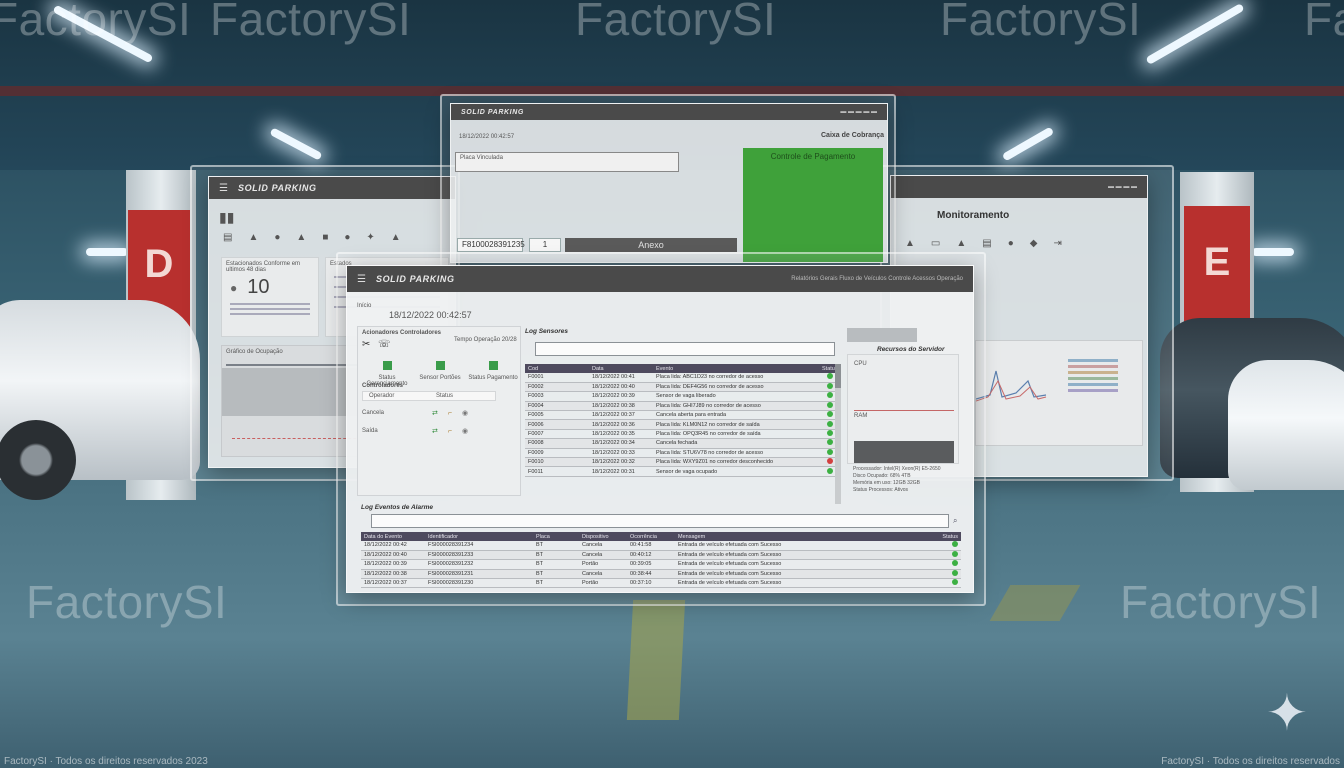 This screenshot has width=1344, height=768. What do you see at coordinates (621, 368) in the screenshot?
I see `col-header: Data` at bounding box center [621, 368].